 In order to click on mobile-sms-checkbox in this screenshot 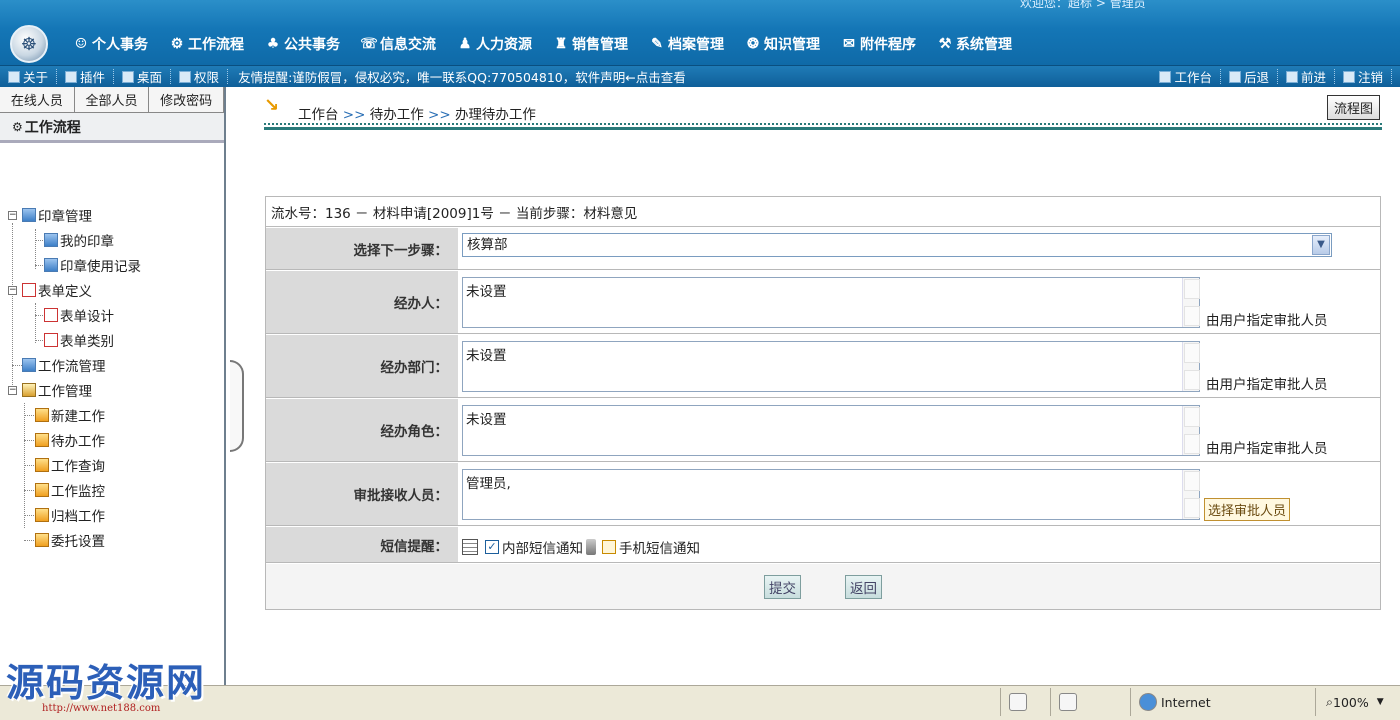, I will do `click(609, 547)`.